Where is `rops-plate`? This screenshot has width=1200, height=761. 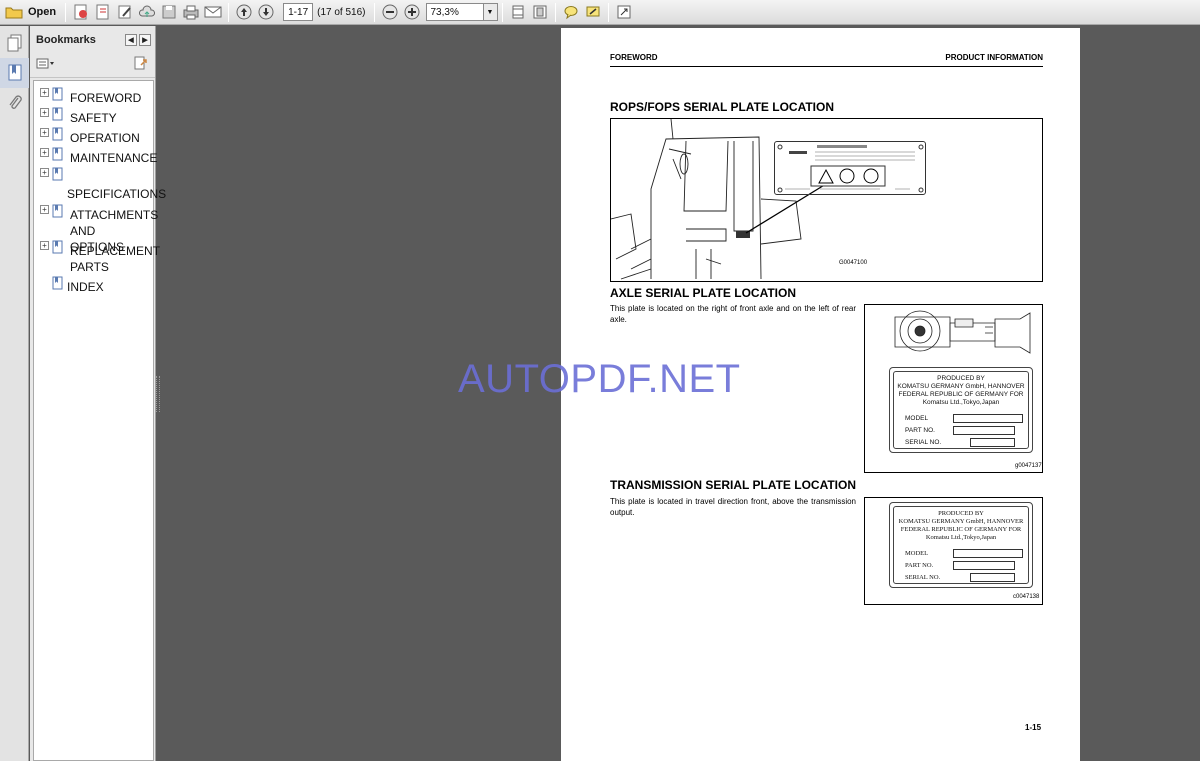
rops-plate is located at coordinates (850, 168).